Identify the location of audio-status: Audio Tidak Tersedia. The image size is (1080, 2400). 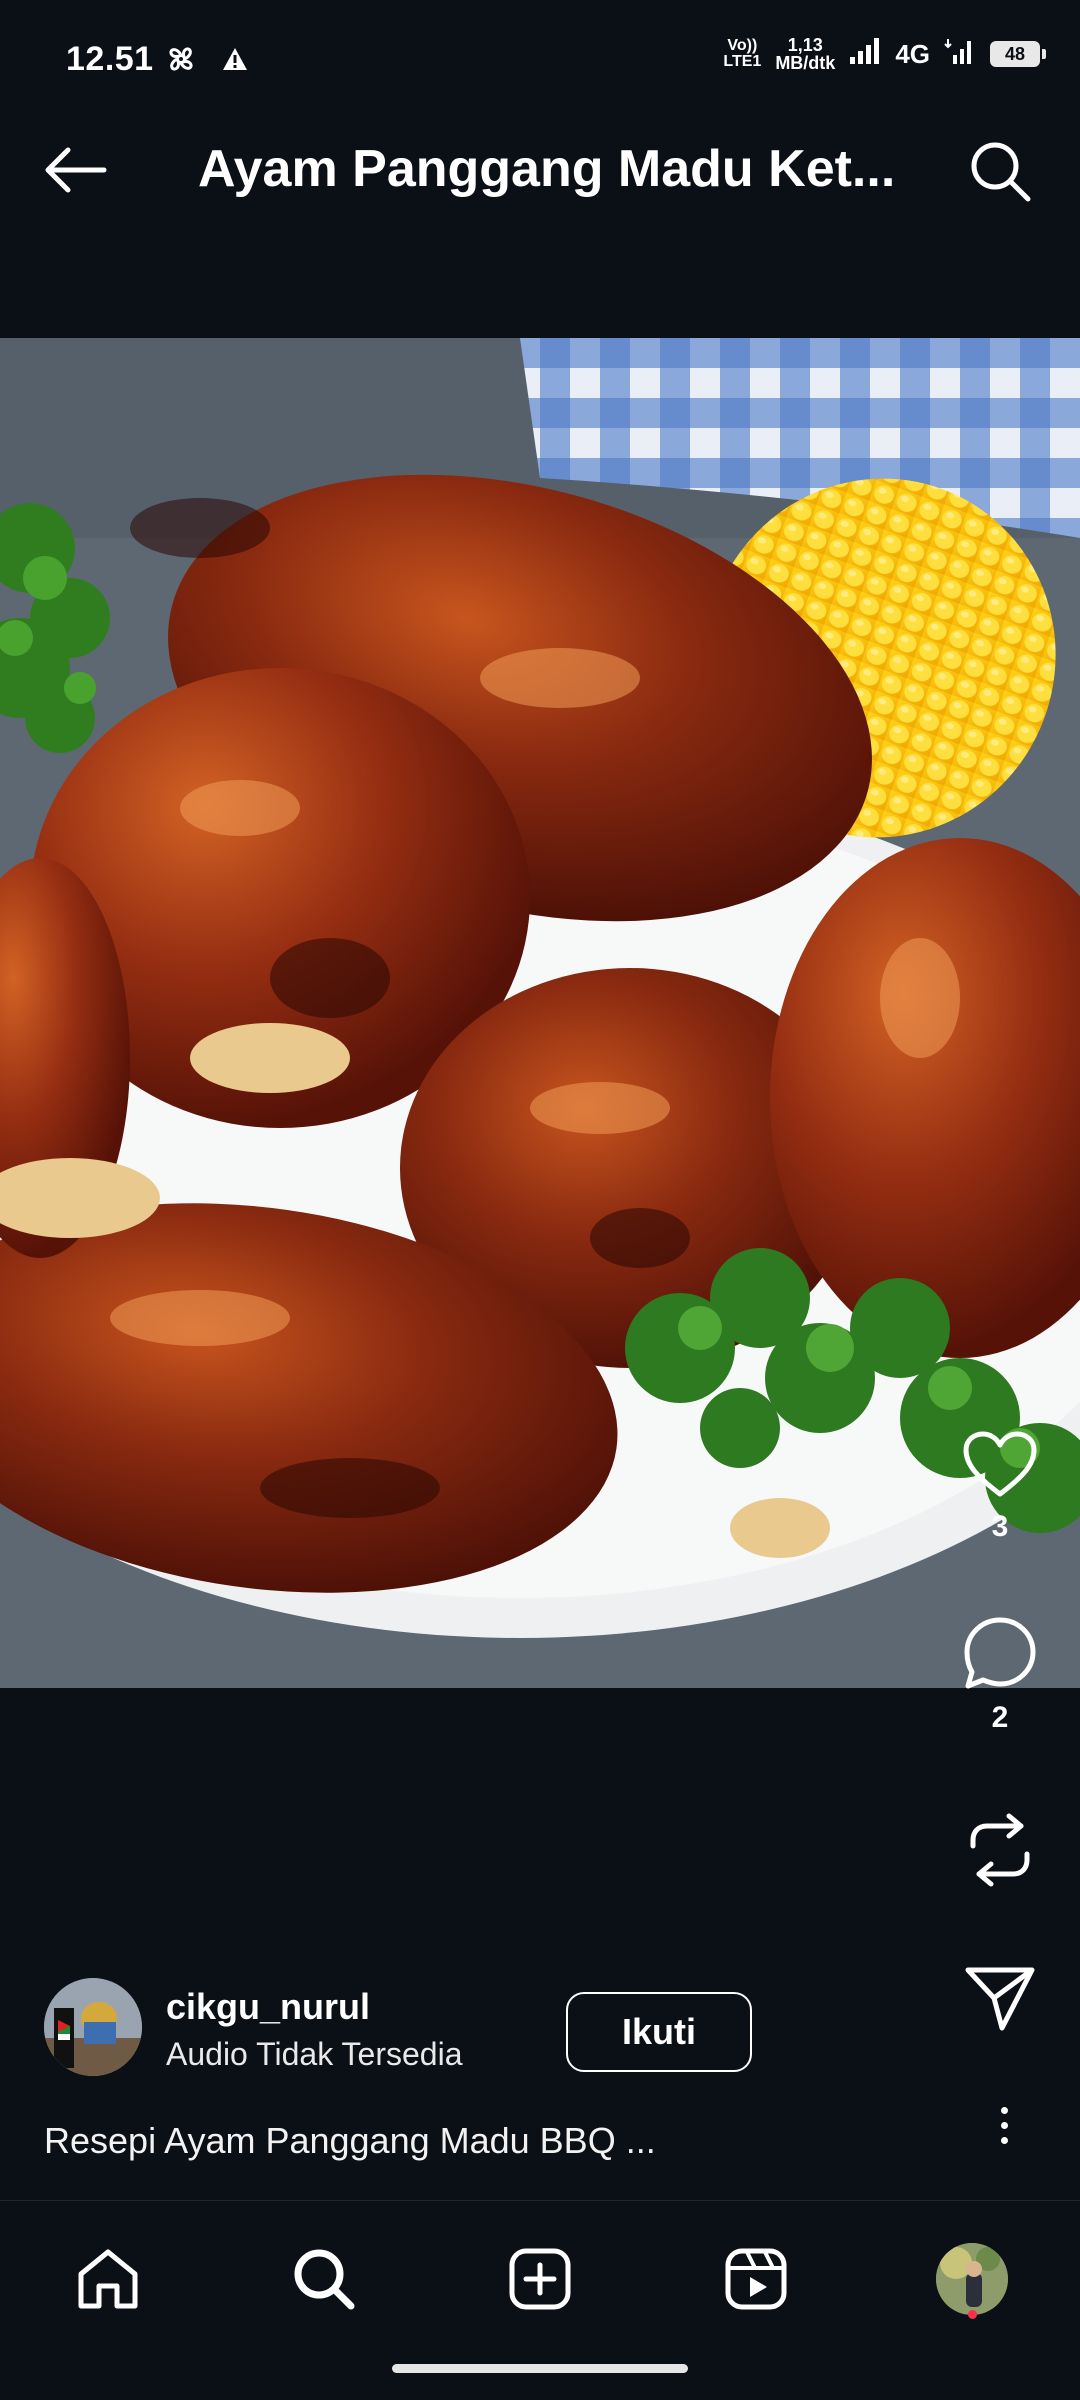
(314, 2054).